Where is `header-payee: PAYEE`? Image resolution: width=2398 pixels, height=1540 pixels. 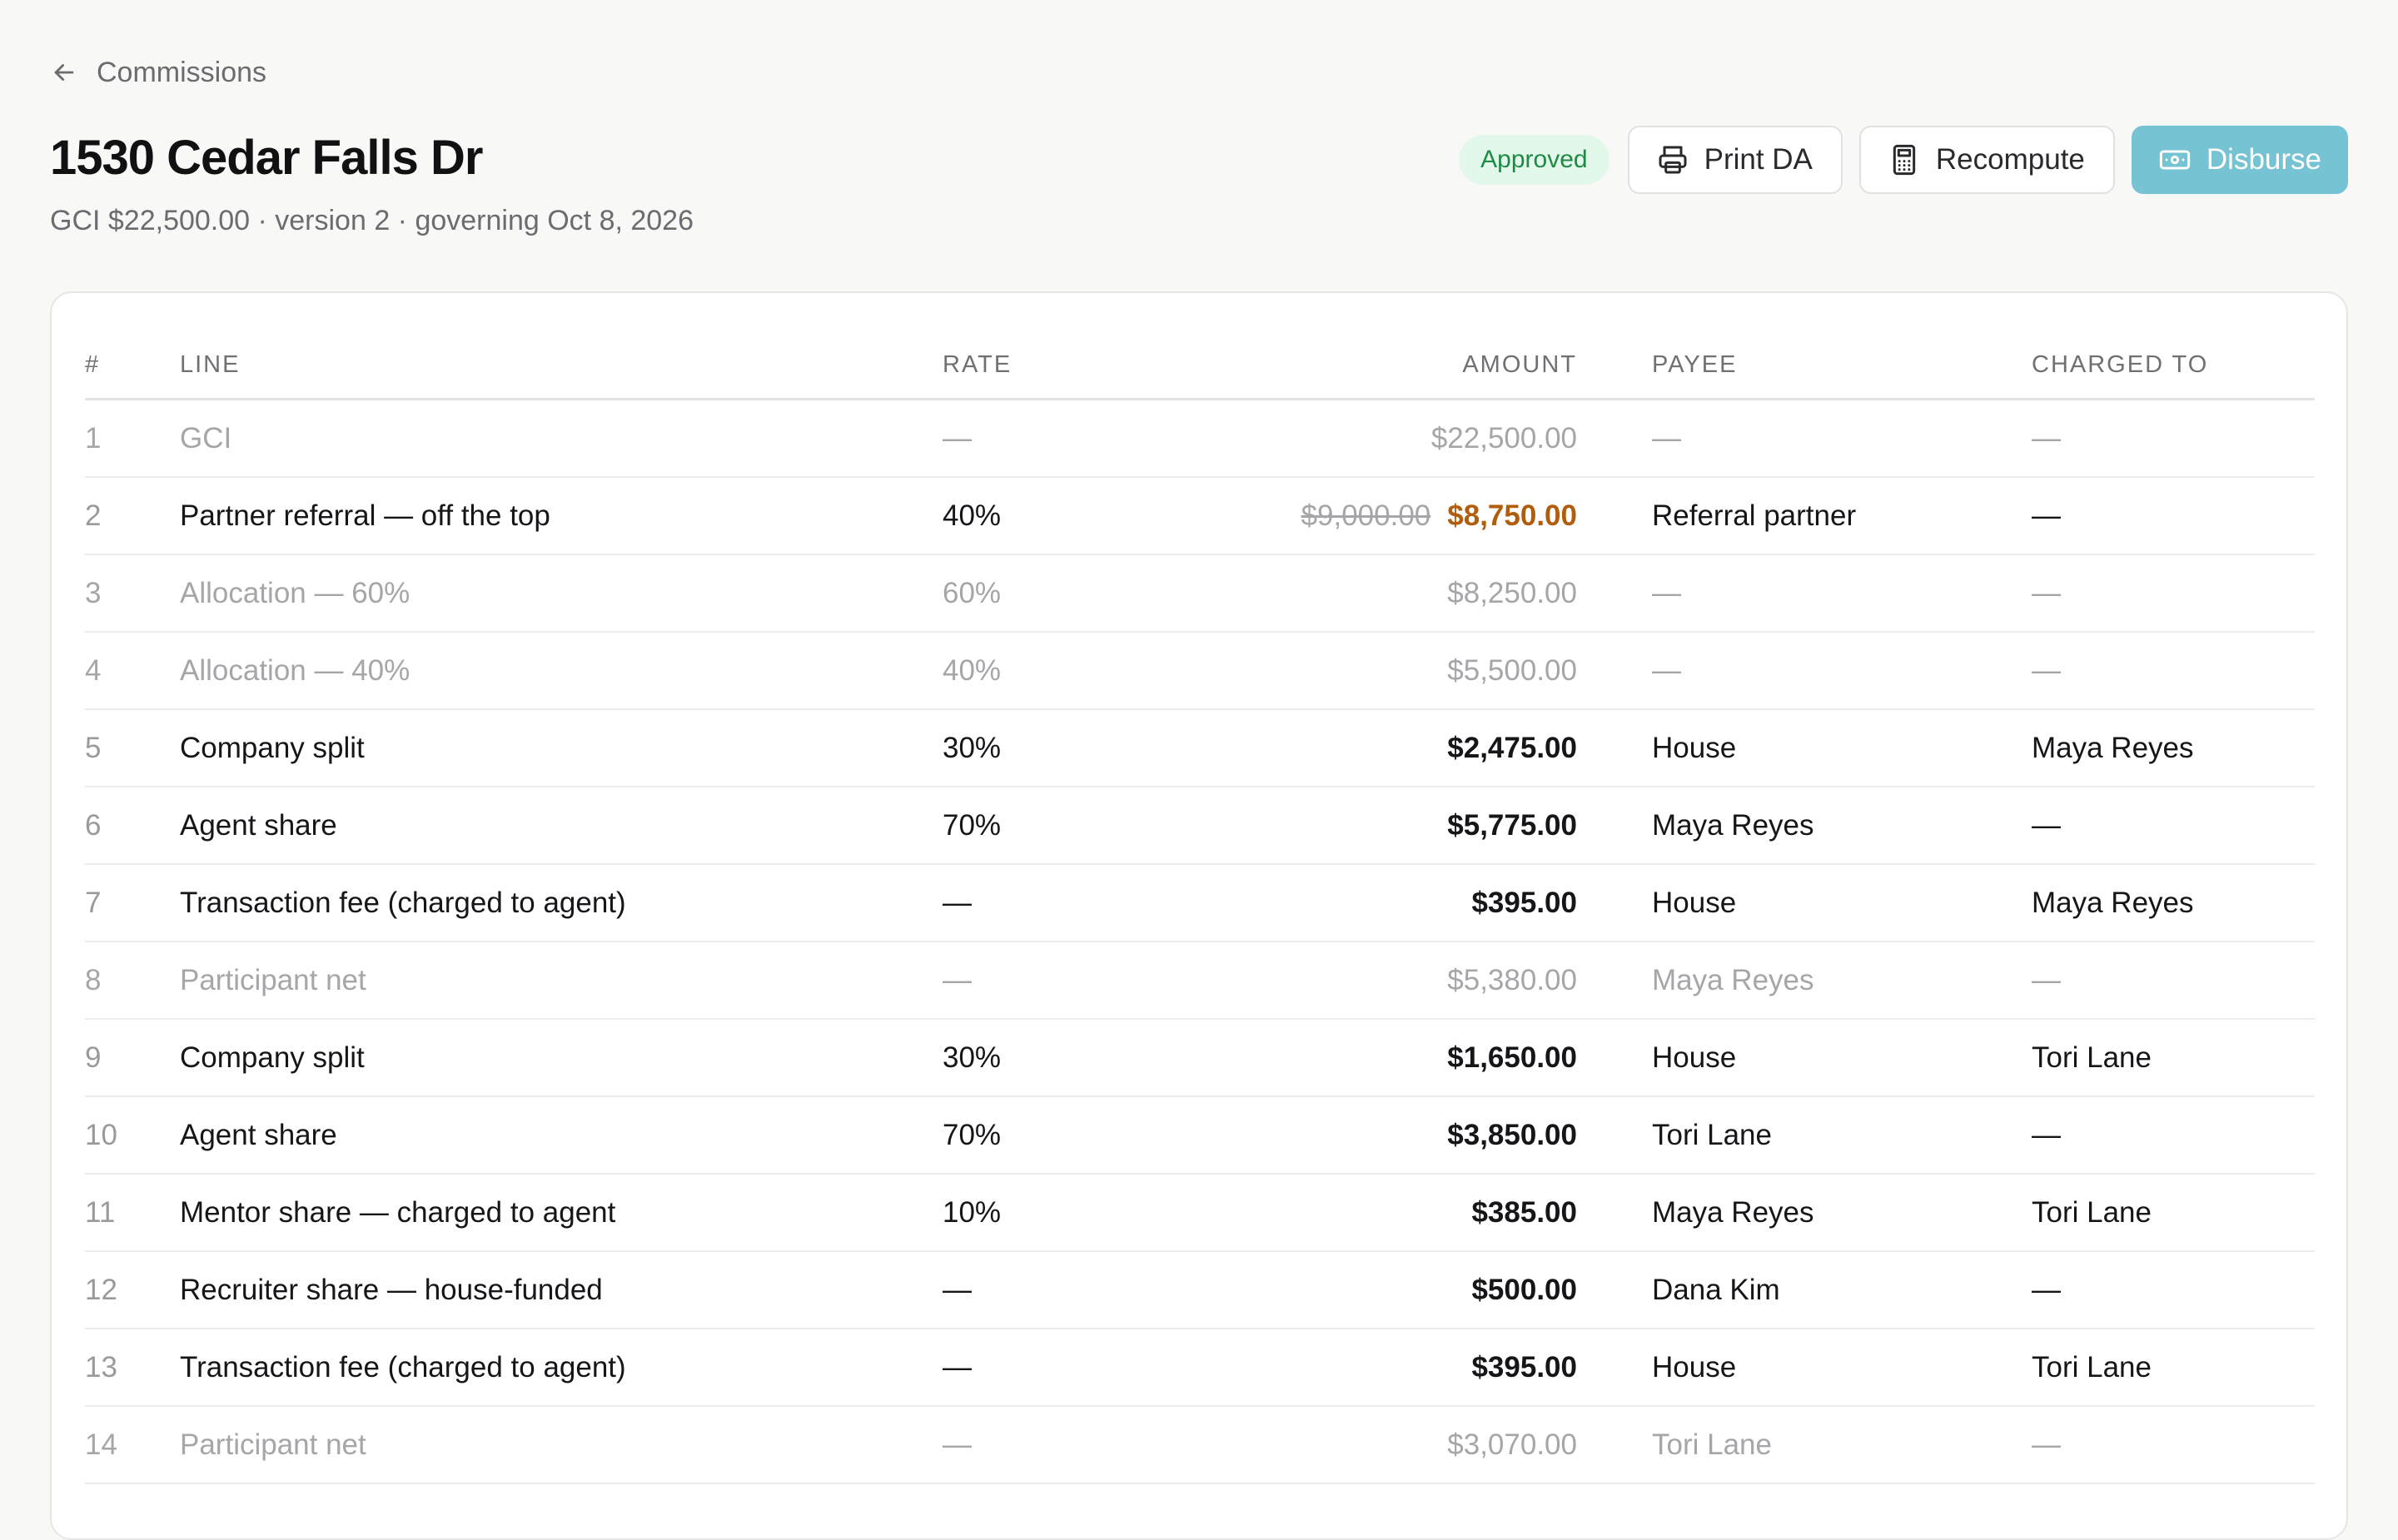 header-payee: PAYEE is located at coordinates (1842, 366).